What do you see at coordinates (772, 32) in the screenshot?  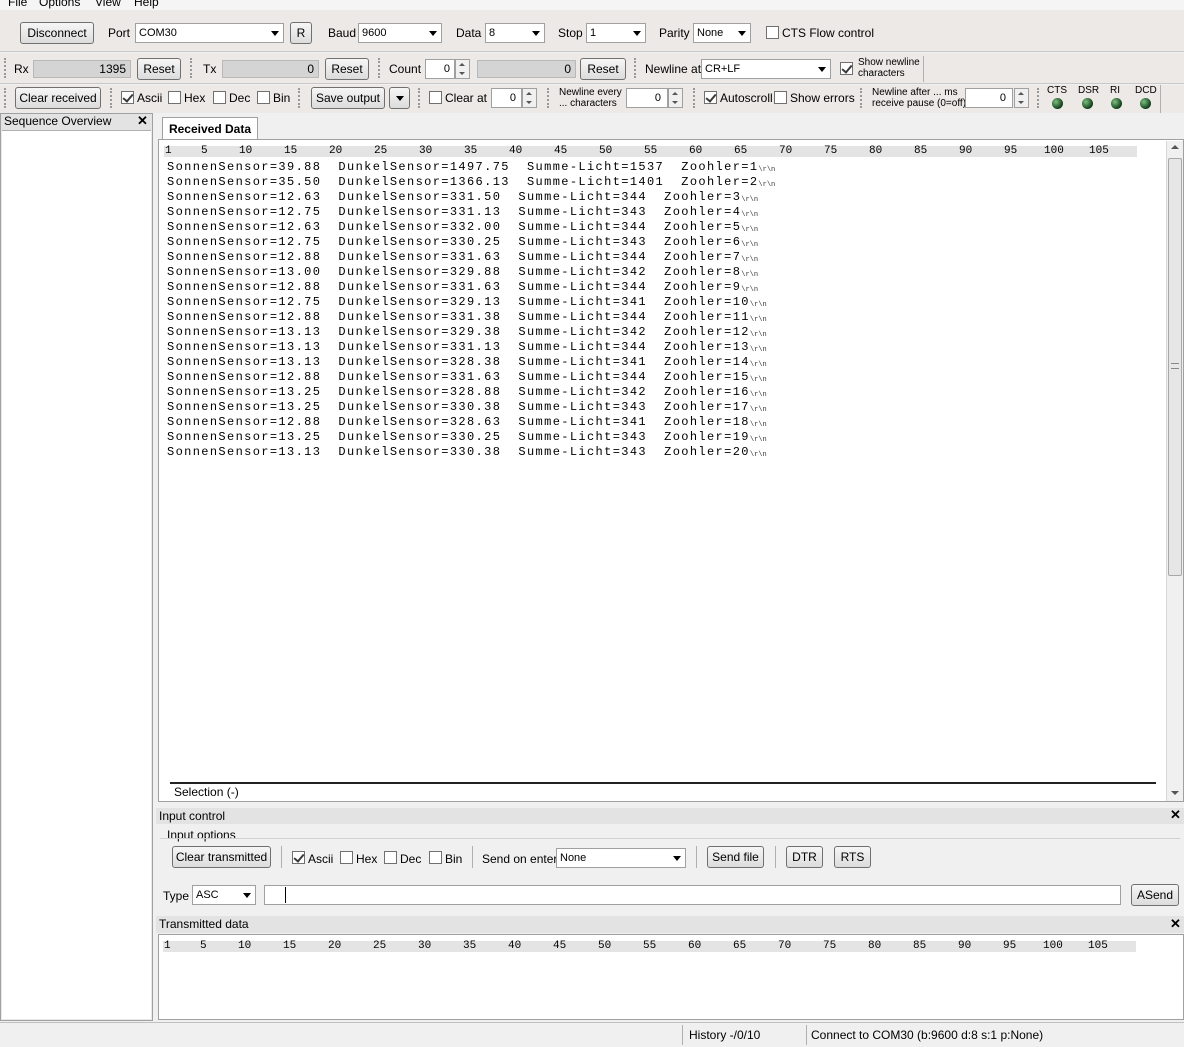 I see `cts-flow-checkbox` at bounding box center [772, 32].